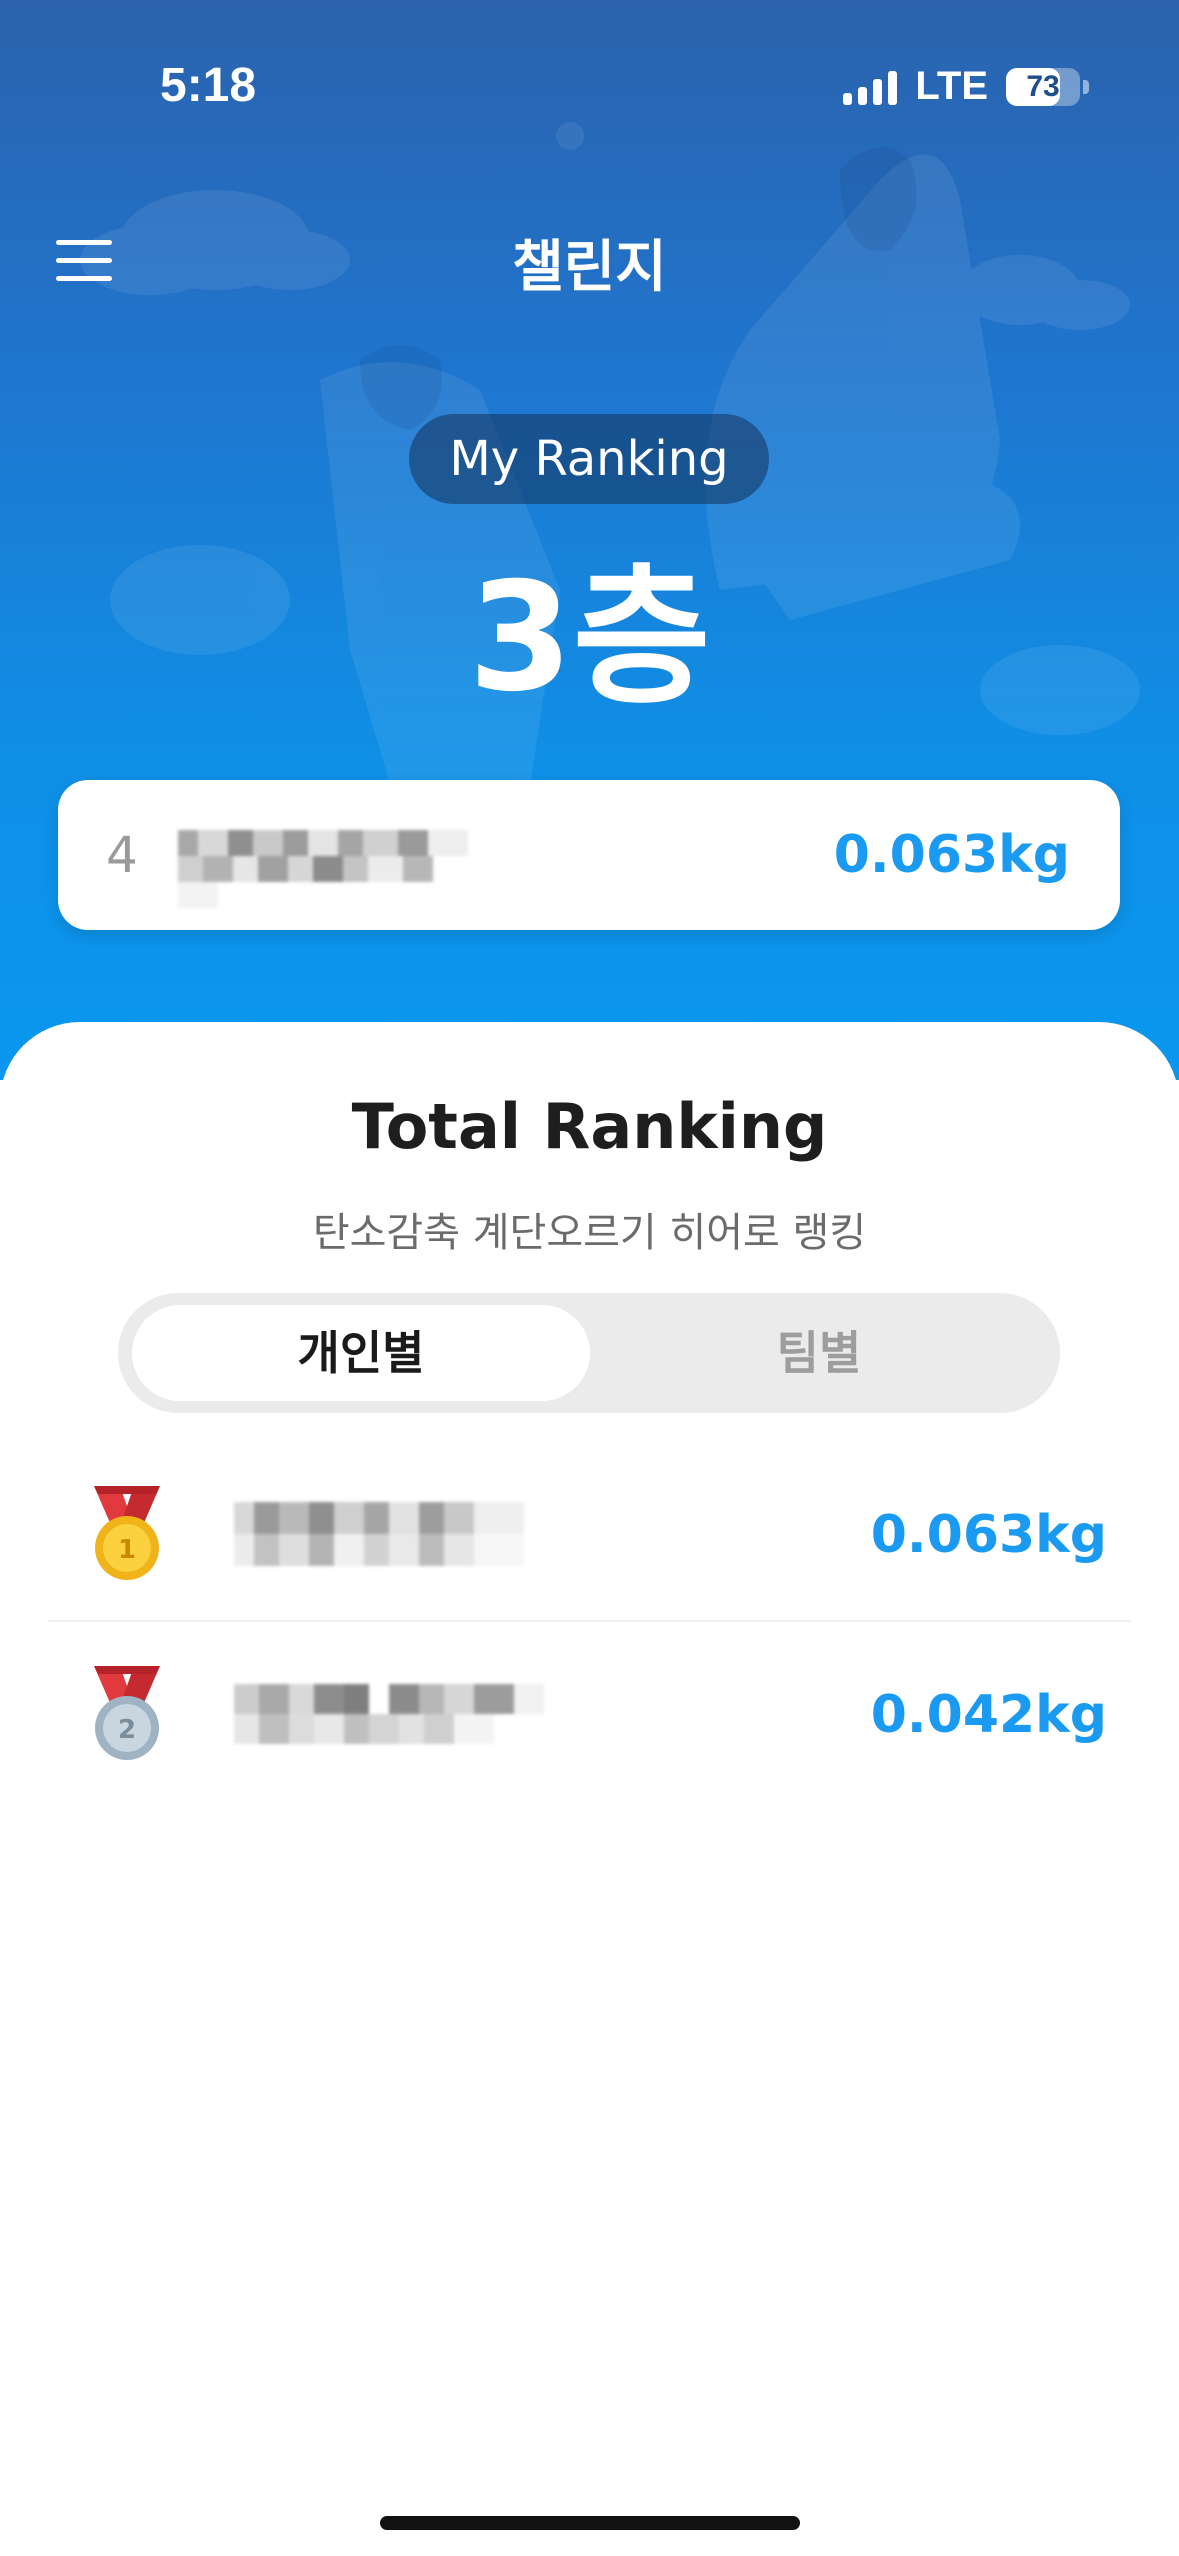  Describe the element at coordinates (589, 1536) in the screenshot. I see `ranking-row: 1 0.063kg` at that location.